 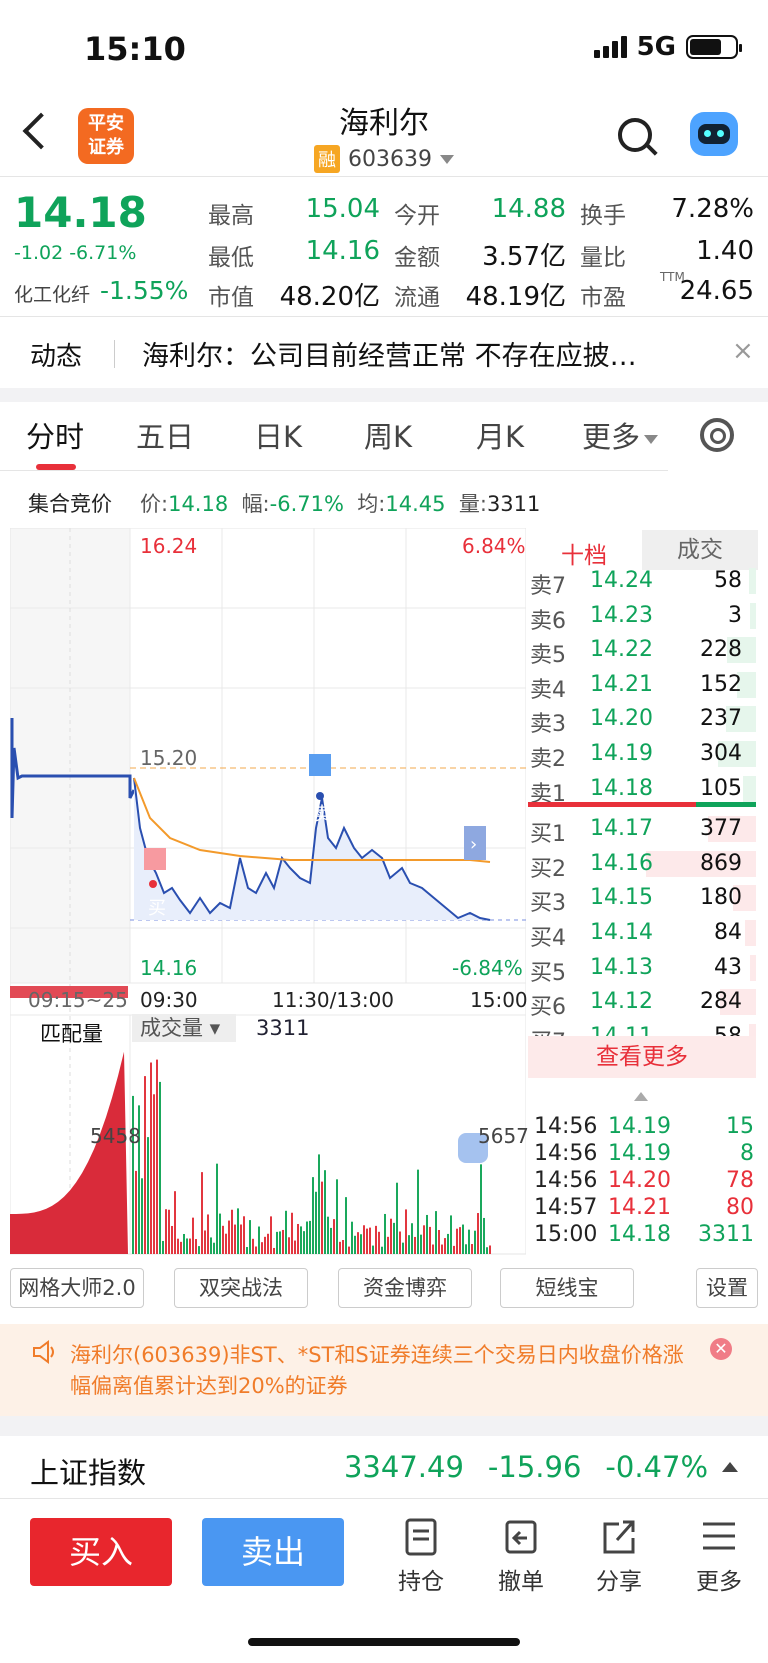 What do you see at coordinates (101, 1552) in the screenshot?
I see `buy-button: 买入` at bounding box center [101, 1552].